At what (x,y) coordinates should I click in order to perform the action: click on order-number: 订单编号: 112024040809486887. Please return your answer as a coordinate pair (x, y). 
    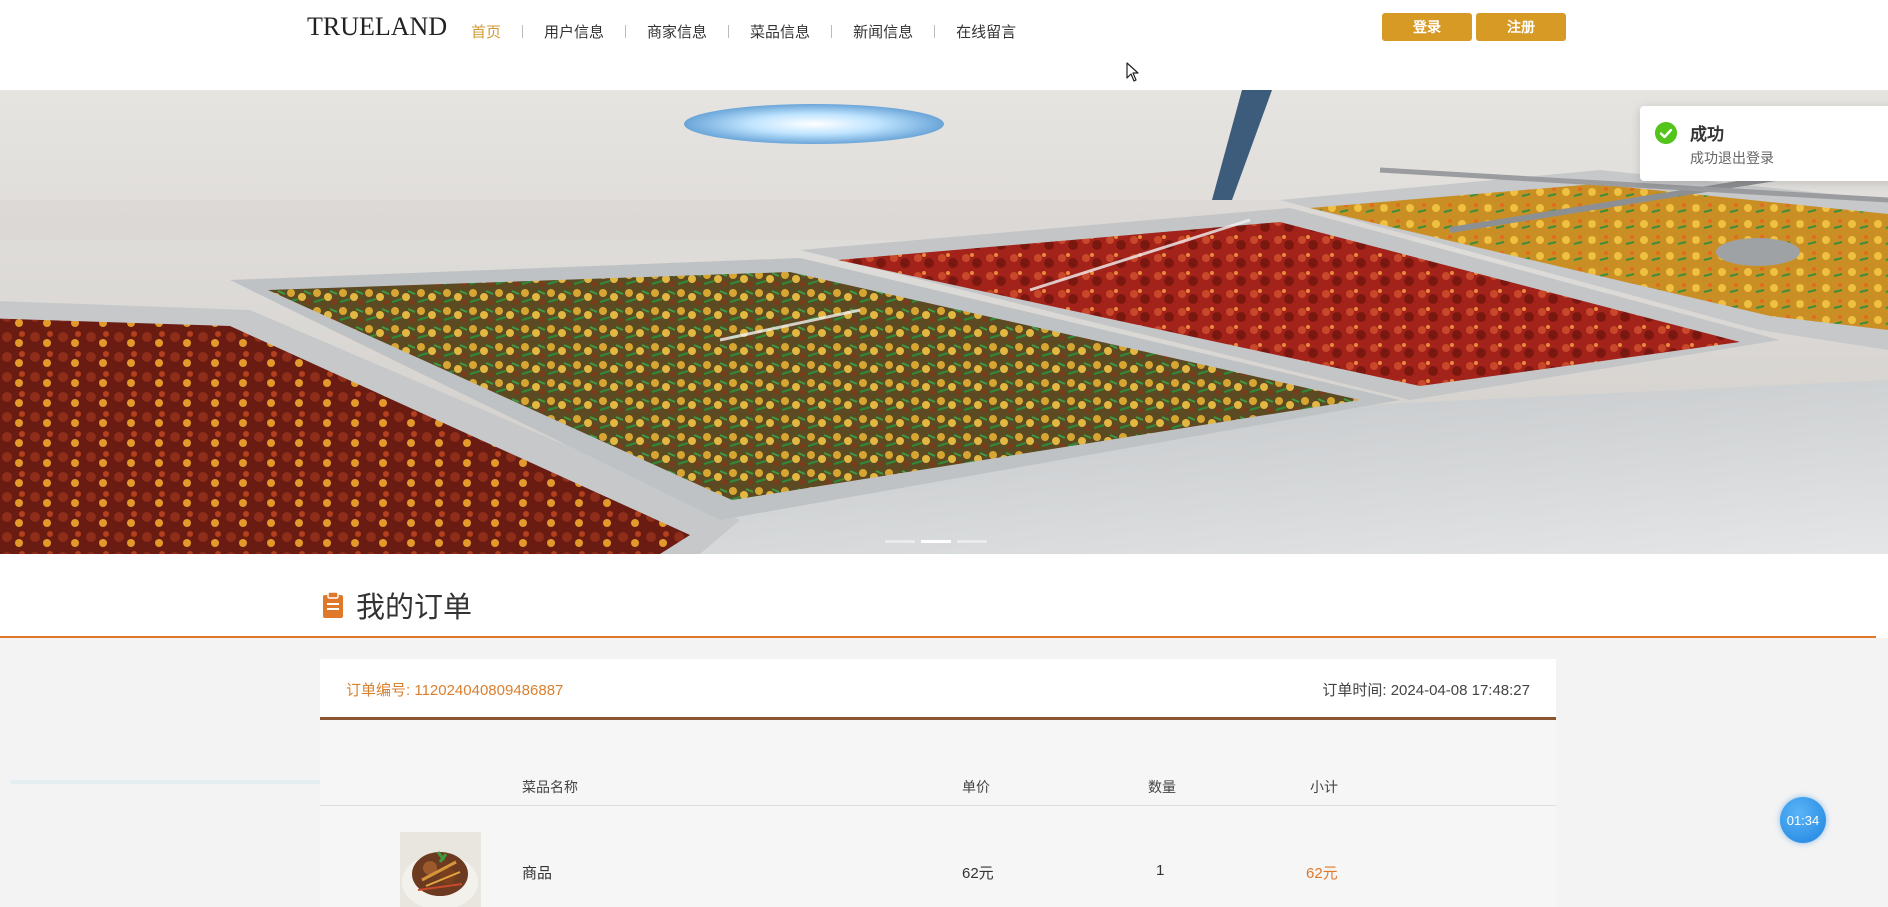
    Looking at the image, I should click on (455, 690).